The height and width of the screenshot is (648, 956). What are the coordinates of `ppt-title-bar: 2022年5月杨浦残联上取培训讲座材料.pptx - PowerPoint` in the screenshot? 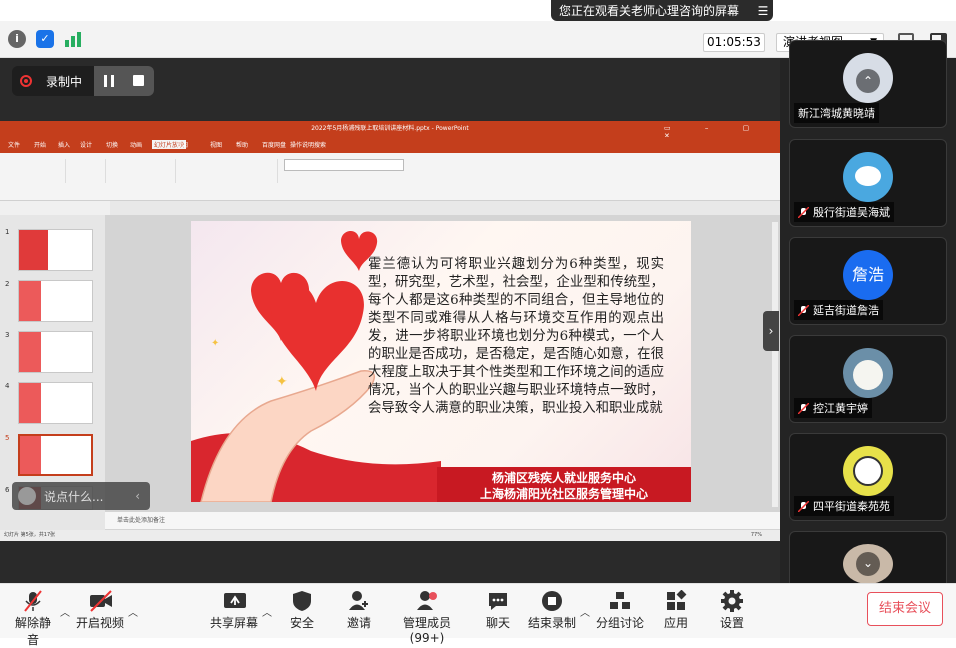 It's located at (390, 129).